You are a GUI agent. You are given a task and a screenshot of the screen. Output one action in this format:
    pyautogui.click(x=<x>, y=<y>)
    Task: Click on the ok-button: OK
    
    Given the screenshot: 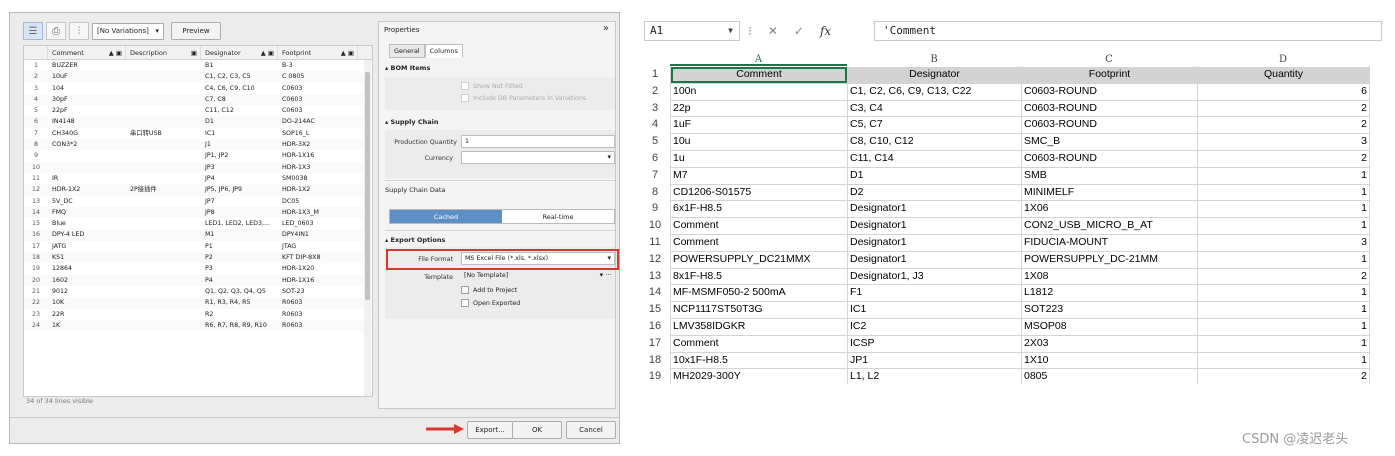 What is the action you would take?
    pyautogui.click(x=537, y=430)
    